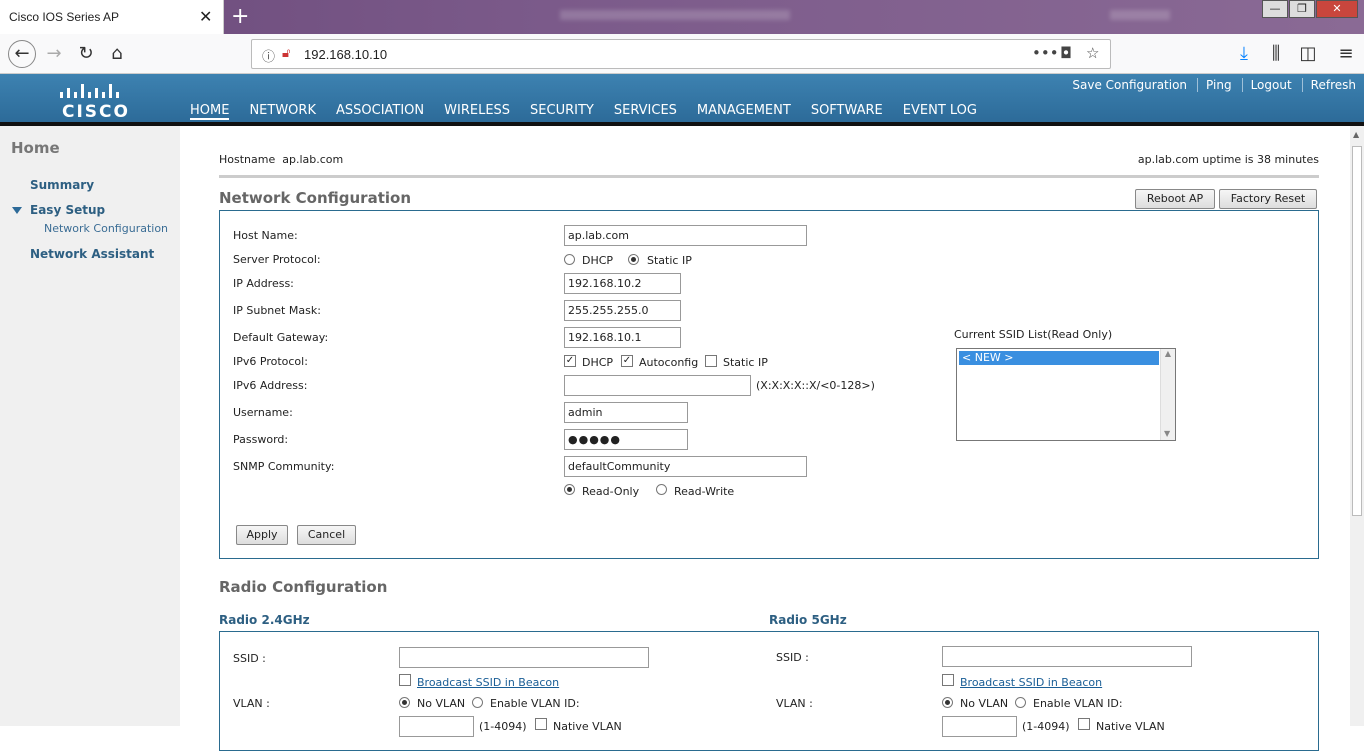  What do you see at coordinates (1275, 9) in the screenshot?
I see `minimize-icon: —` at bounding box center [1275, 9].